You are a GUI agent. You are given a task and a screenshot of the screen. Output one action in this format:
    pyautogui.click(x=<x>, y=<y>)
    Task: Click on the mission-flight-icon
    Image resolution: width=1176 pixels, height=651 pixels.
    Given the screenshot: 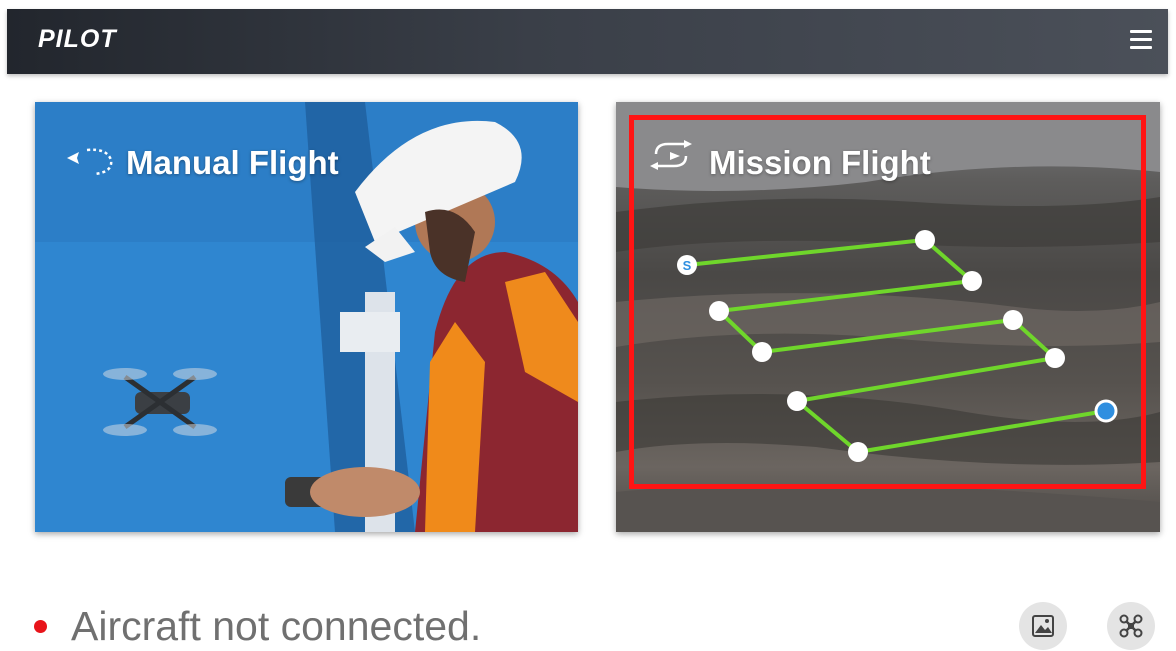 What is the action you would take?
    pyautogui.click(x=671, y=155)
    